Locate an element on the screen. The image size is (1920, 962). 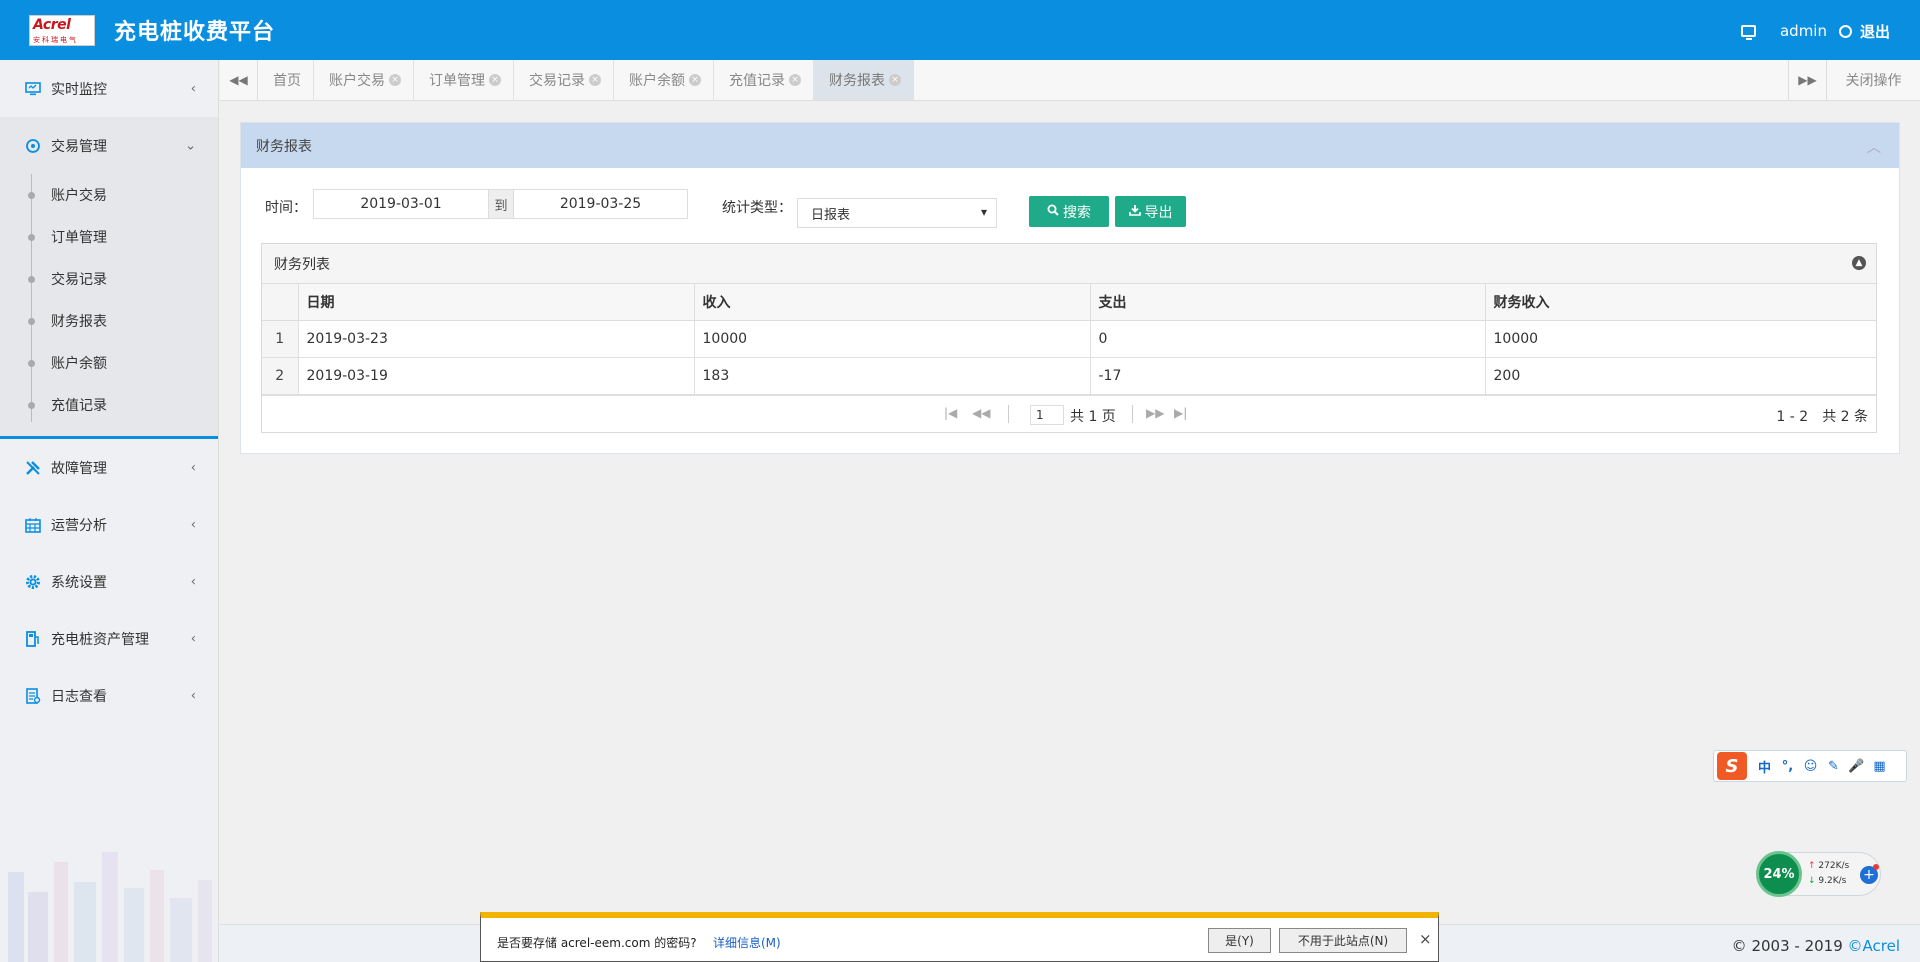
prev-page-icon: ◀◀ is located at coordinates (981, 413).